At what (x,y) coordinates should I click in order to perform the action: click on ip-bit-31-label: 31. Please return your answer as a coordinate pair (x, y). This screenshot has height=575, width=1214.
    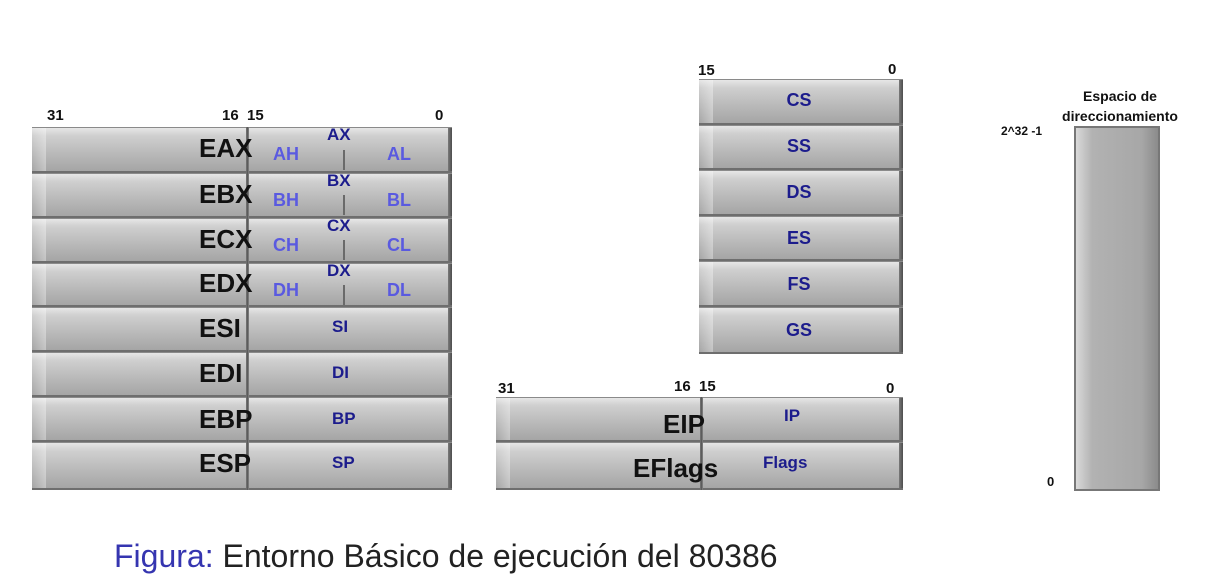
    Looking at the image, I should click on (506, 388).